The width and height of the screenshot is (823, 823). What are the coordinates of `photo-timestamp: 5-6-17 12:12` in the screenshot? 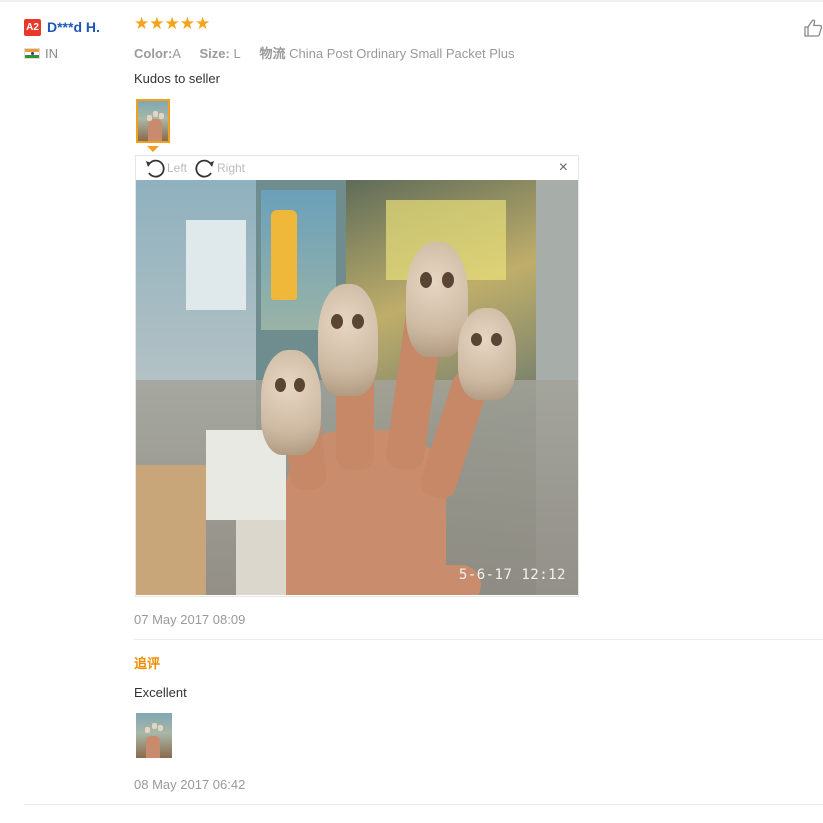 It's located at (512, 575).